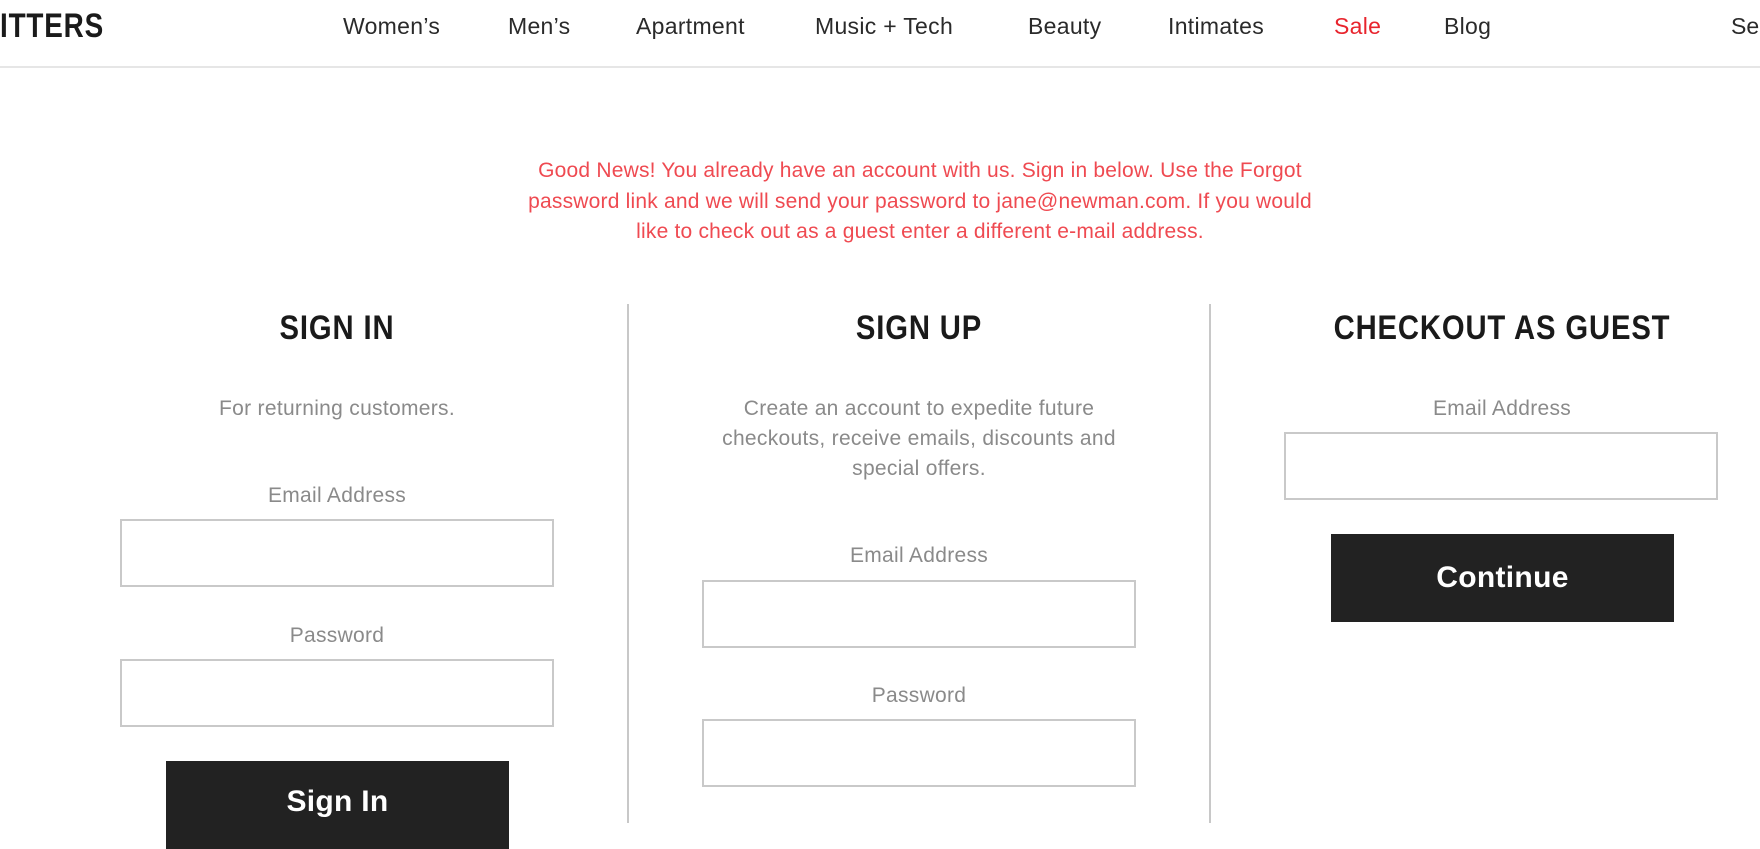 The width and height of the screenshot is (1760, 849). Describe the element at coordinates (919, 328) in the screenshot. I see `sign-up-title: SIGN UP` at that location.